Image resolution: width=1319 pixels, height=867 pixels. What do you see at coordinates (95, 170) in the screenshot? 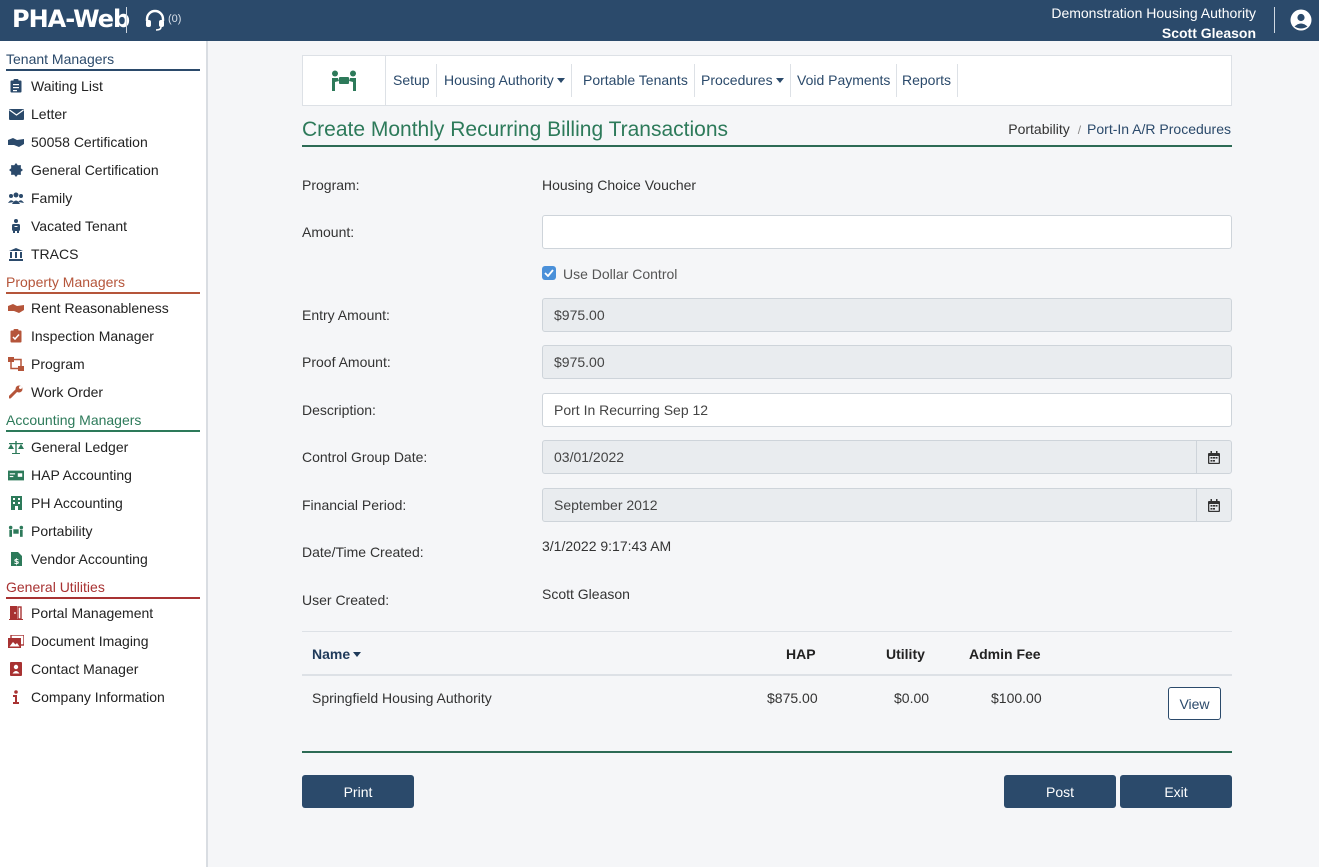
I see `sidebar-item-label: General Certification` at bounding box center [95, 170].